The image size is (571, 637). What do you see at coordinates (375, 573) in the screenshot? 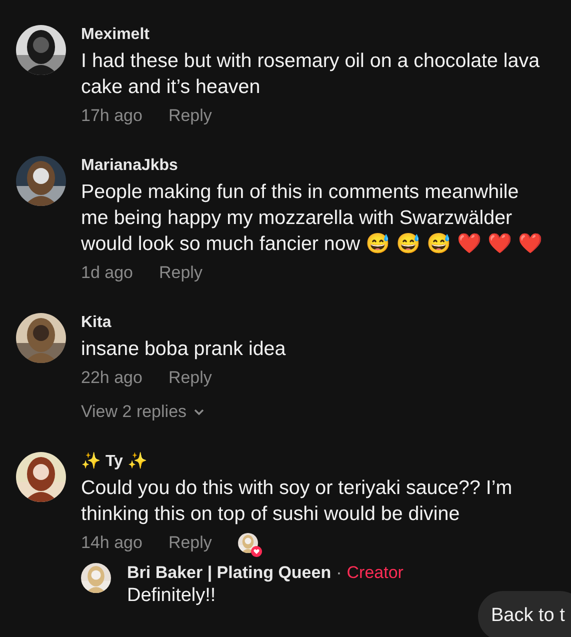
I see `creator-label: Creator` at bounding box center [375, 573].